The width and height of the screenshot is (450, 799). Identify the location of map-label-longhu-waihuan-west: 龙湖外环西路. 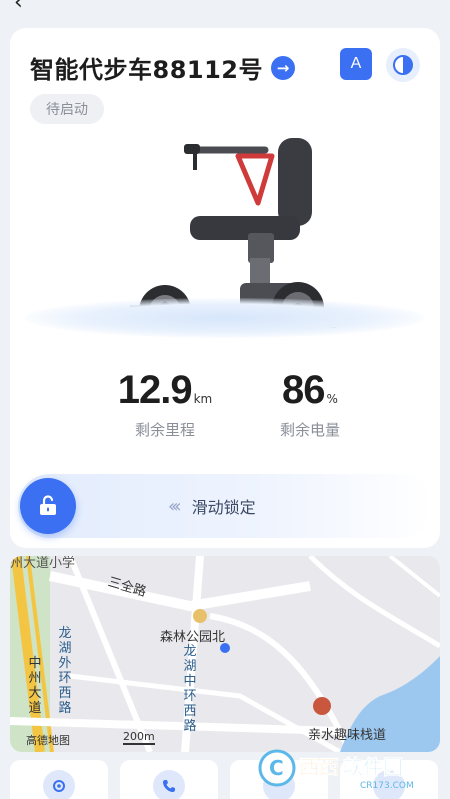
(65, 671).